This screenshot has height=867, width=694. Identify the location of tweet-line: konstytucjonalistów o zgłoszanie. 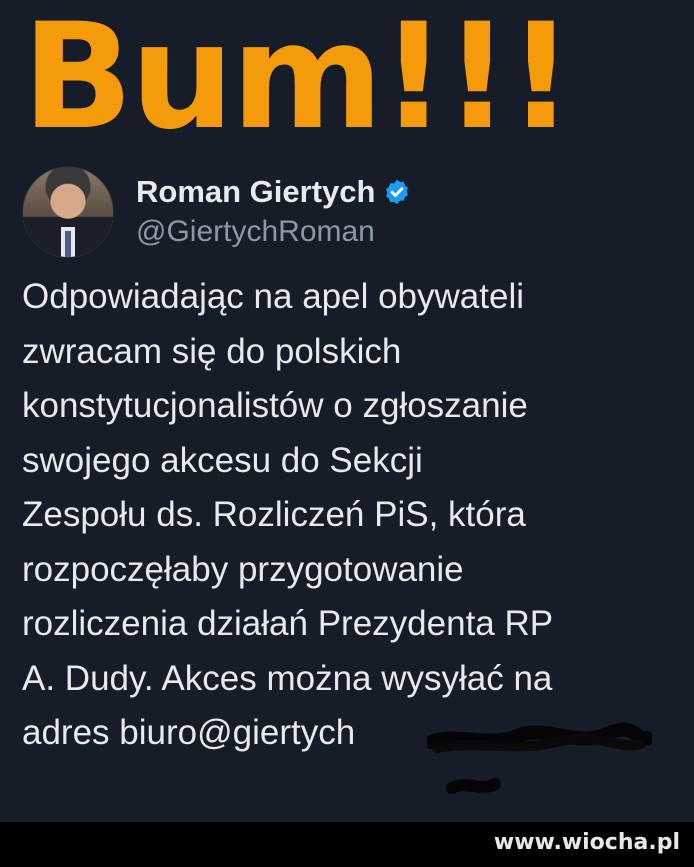
(275, 405).